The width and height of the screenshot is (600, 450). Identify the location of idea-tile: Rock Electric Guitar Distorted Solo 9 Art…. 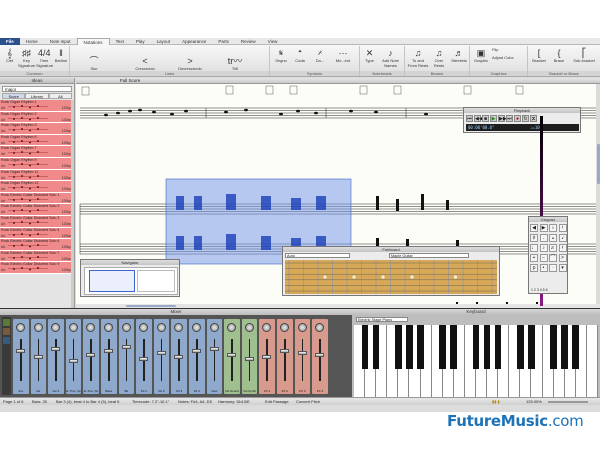
(36, 268).